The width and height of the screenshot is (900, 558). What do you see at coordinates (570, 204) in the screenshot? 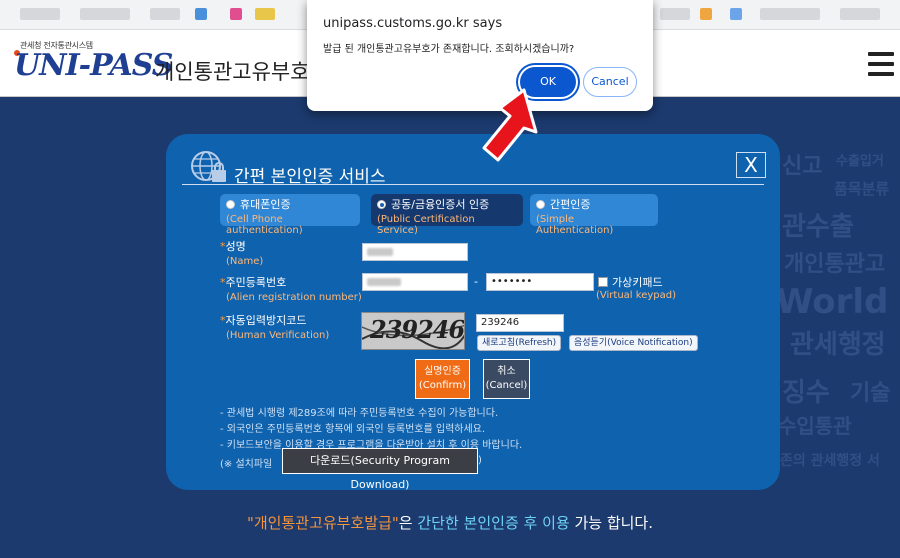
I see `tab-label: 간편인증` at bounding box center [570, 204].